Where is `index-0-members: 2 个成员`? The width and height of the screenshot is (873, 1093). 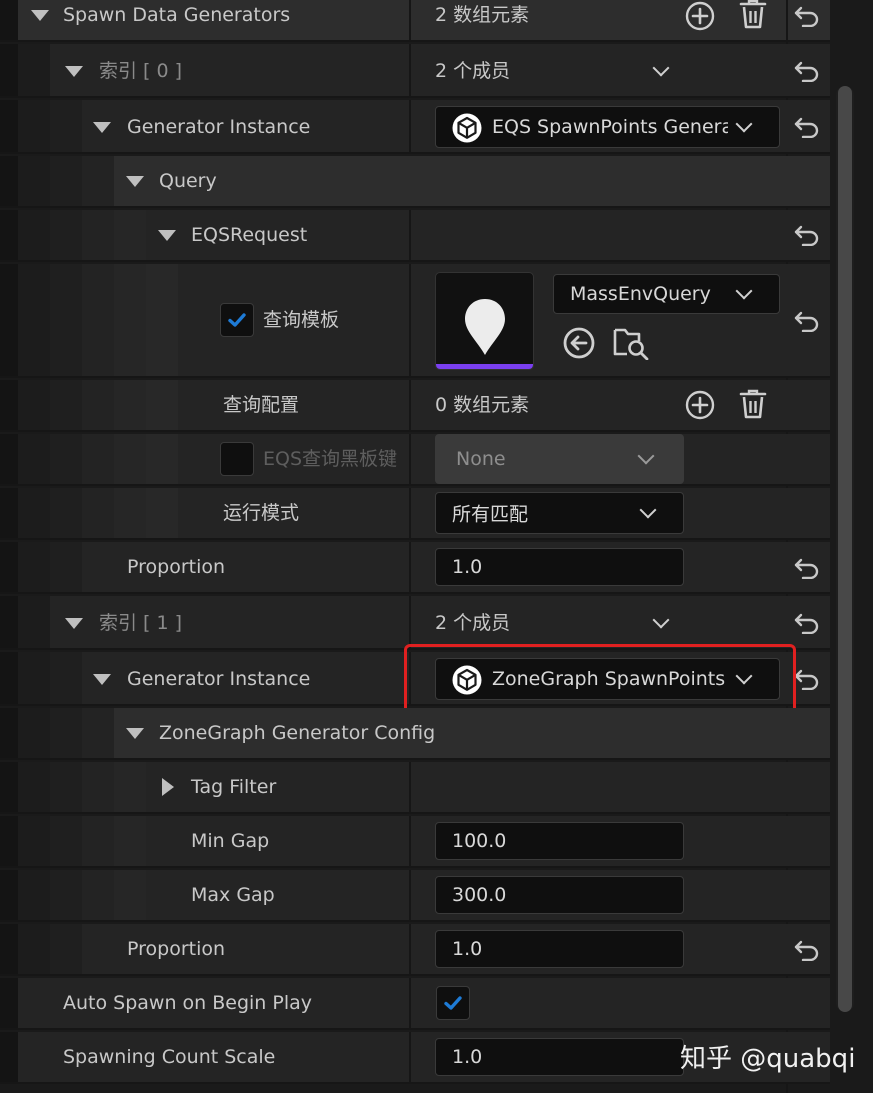
index-0-members: 2 个成员 is located at coordinates (473, 71).